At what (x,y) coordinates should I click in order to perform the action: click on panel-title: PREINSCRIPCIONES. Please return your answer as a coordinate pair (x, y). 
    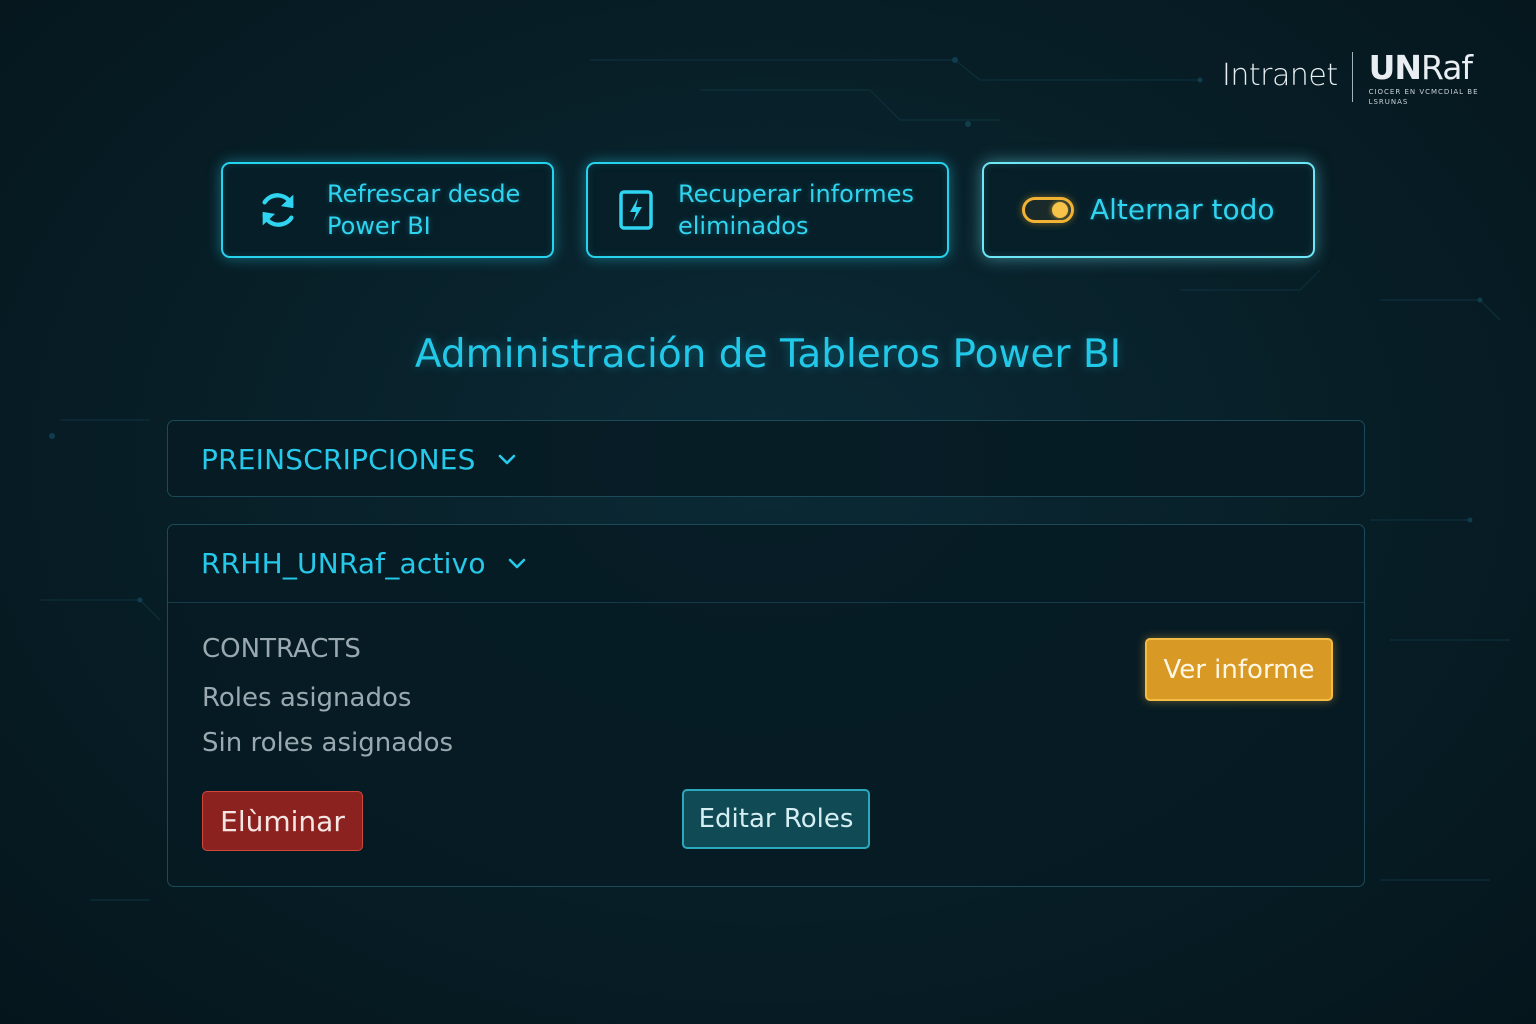
    Looking at the image, I should click on (338, 459).